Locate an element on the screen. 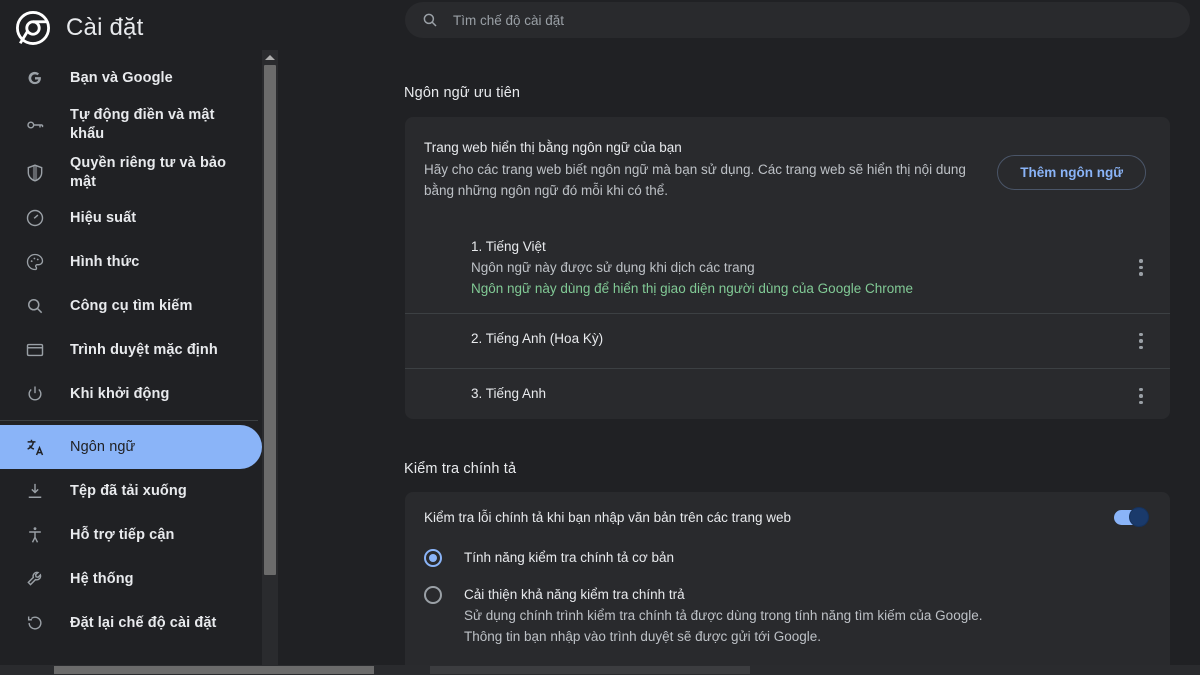 Image resolution: width=1200 pixels, height=675 pixels. shield-icon is located at coordinates (35, 173).